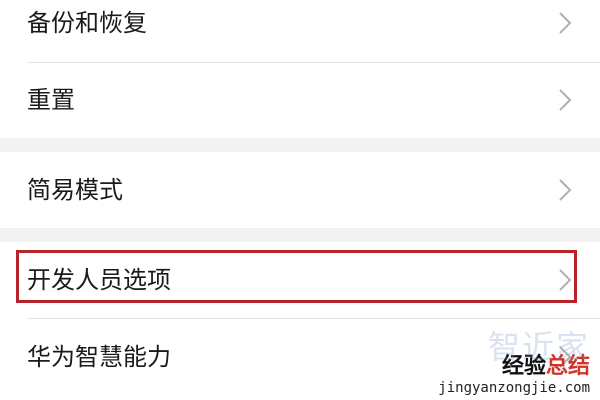  What do you see at coordinates (99, 280) in the screenshot?
I see `settings-item-label: 开发人员选项` at bounding box center [99, 280].